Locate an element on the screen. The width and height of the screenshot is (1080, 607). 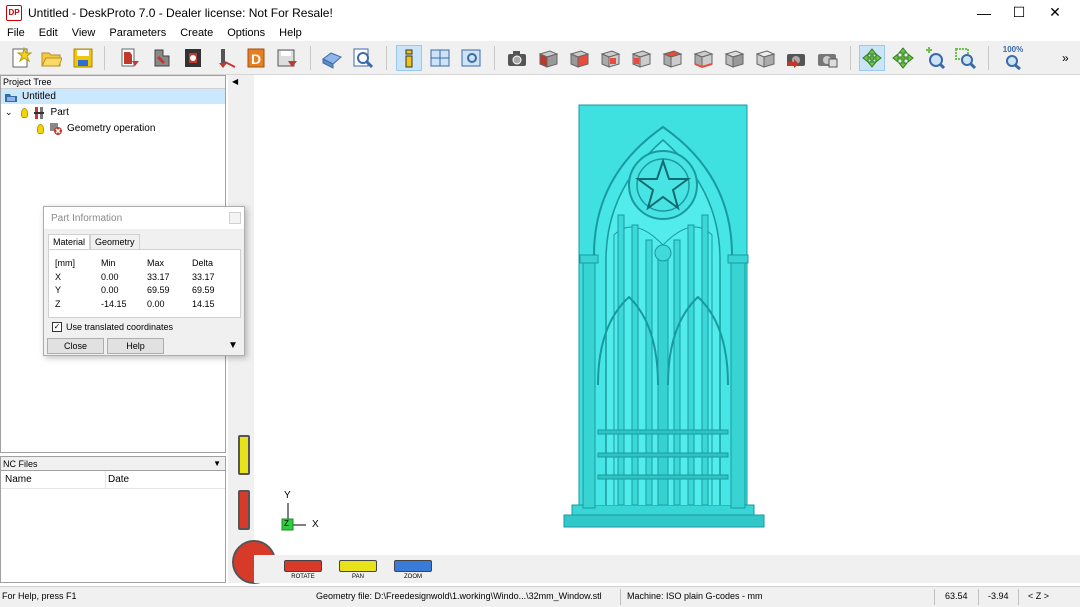
dialog-expand-arrow-icon: ▼ is located at coordinates (233, 345).